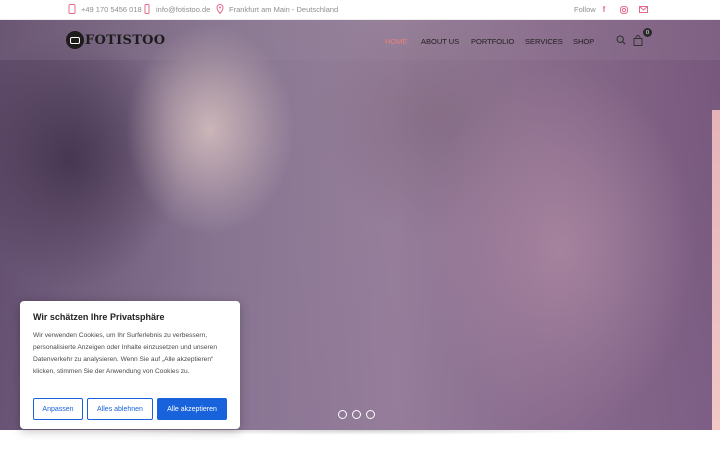 The width and height of the screenshot is (720, 450). What do you see at coordinates (183, 9) in the screenshot?
I see `email-address: info@fotistoo.de` at bounding box center [183, 9].